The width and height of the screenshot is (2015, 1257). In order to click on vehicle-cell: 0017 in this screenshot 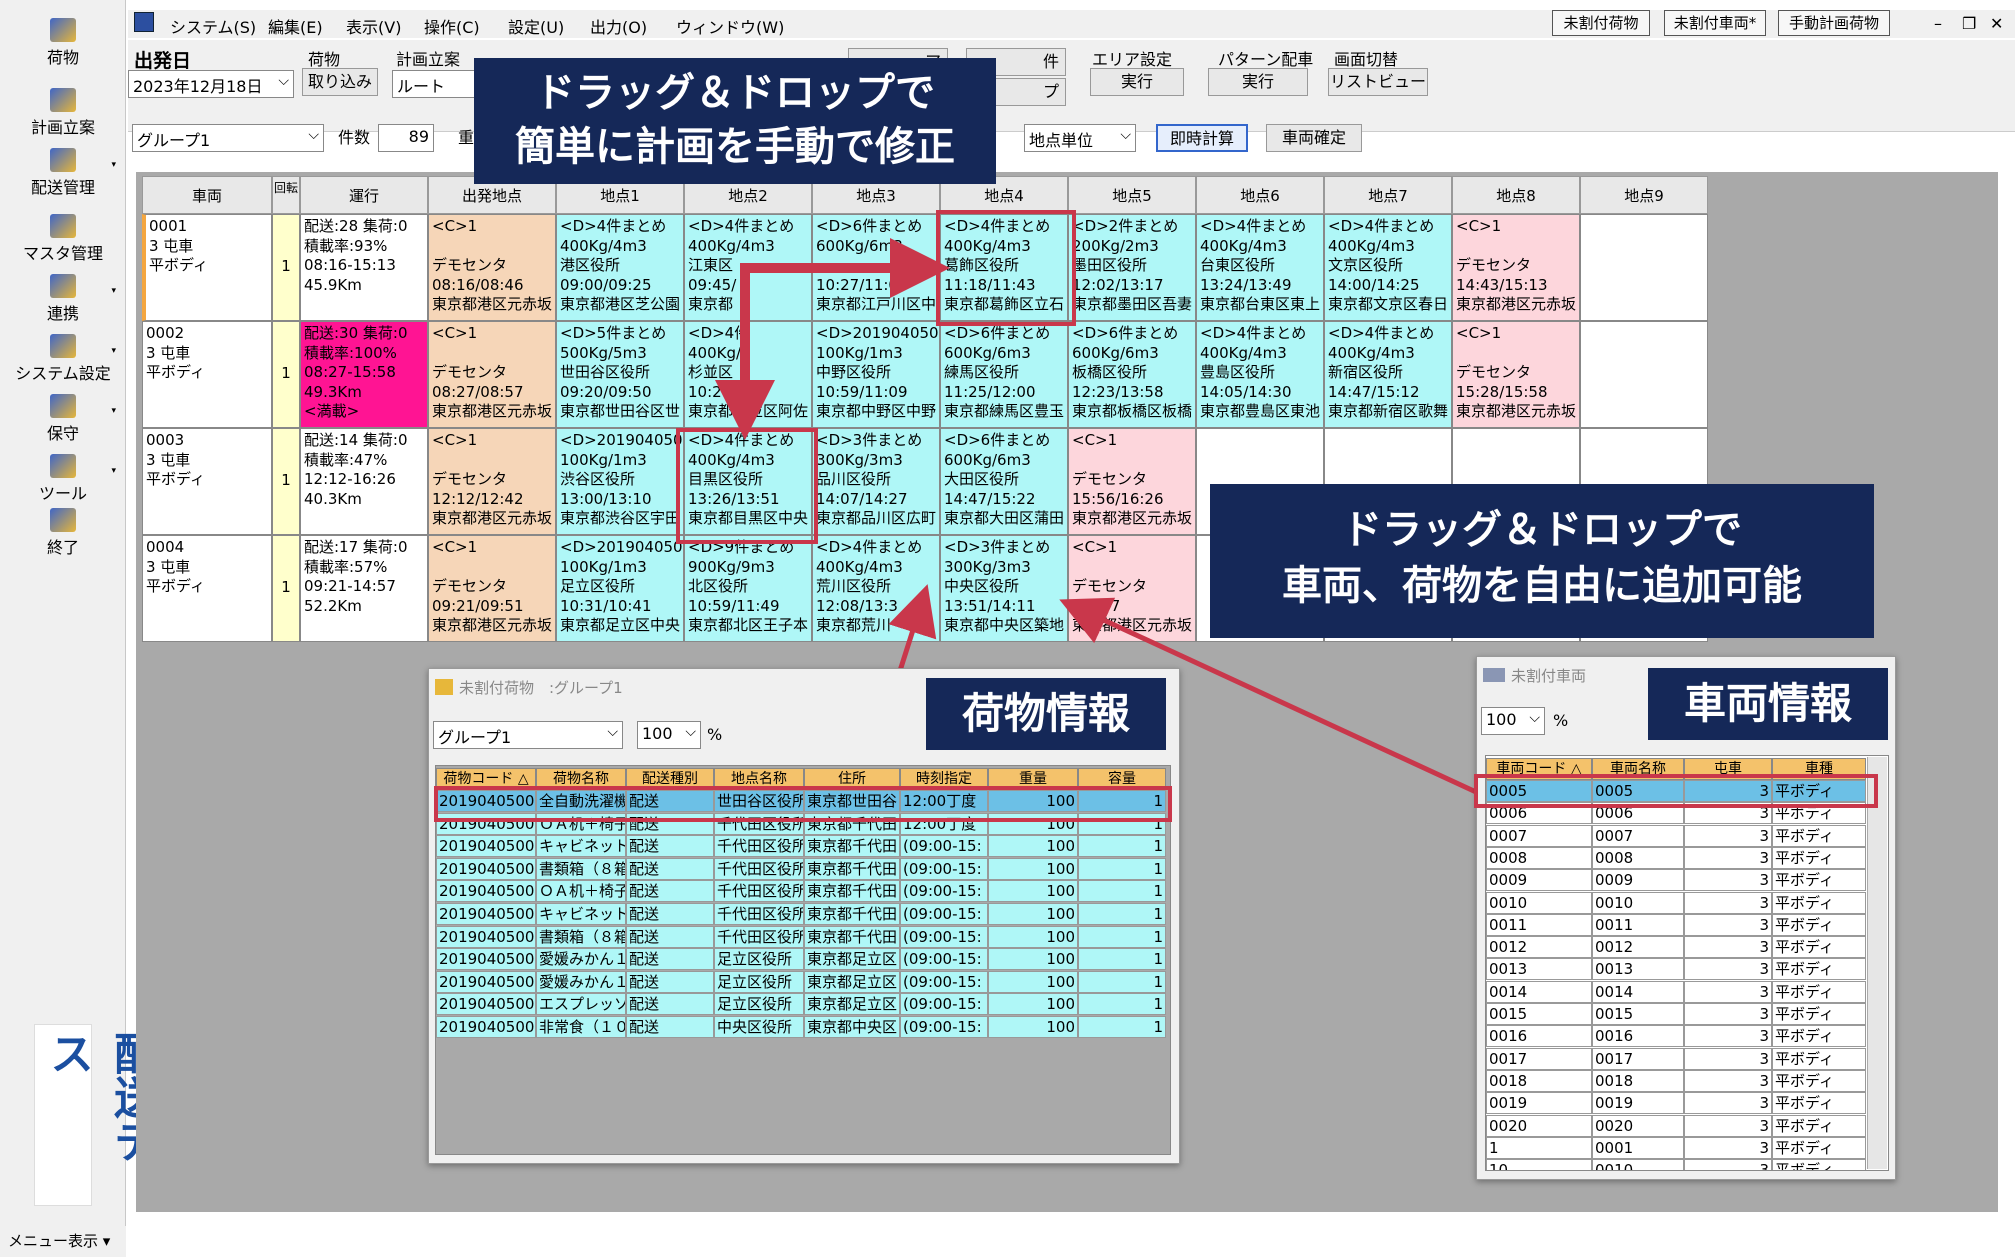, I will do `click(1539, 1058)`.